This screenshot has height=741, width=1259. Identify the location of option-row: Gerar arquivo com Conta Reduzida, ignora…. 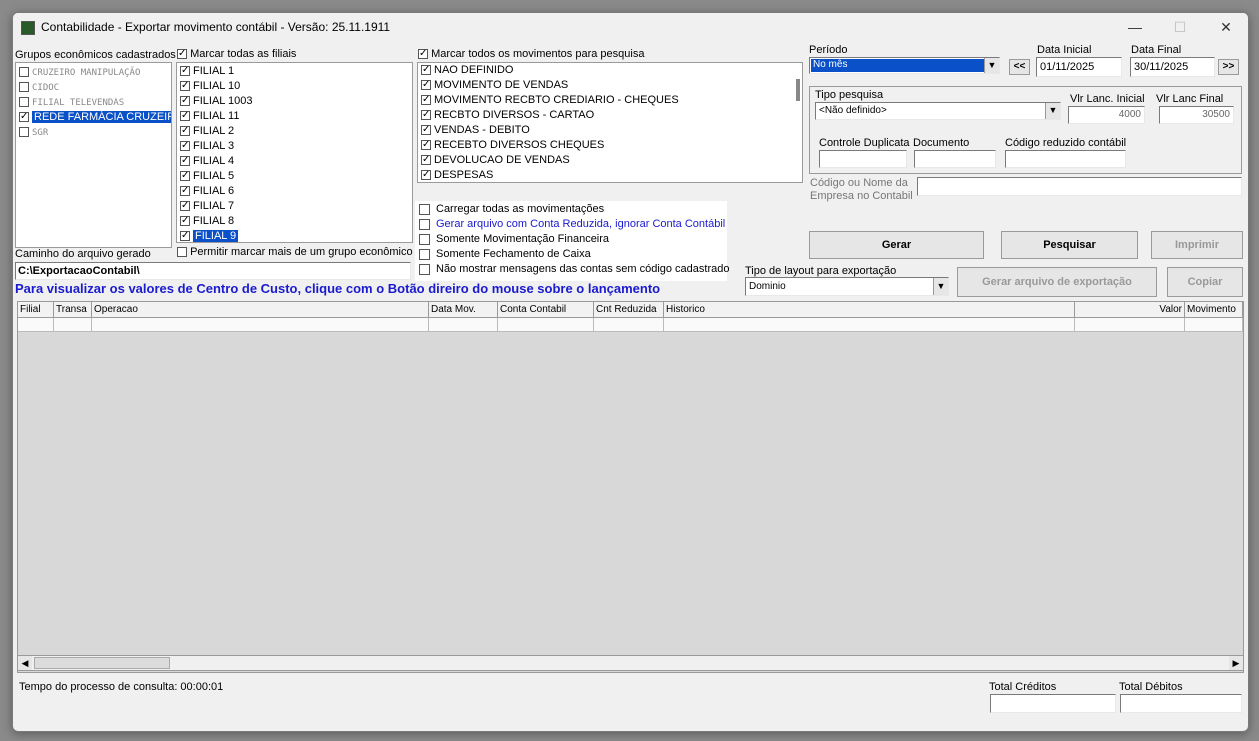
(572, 224).